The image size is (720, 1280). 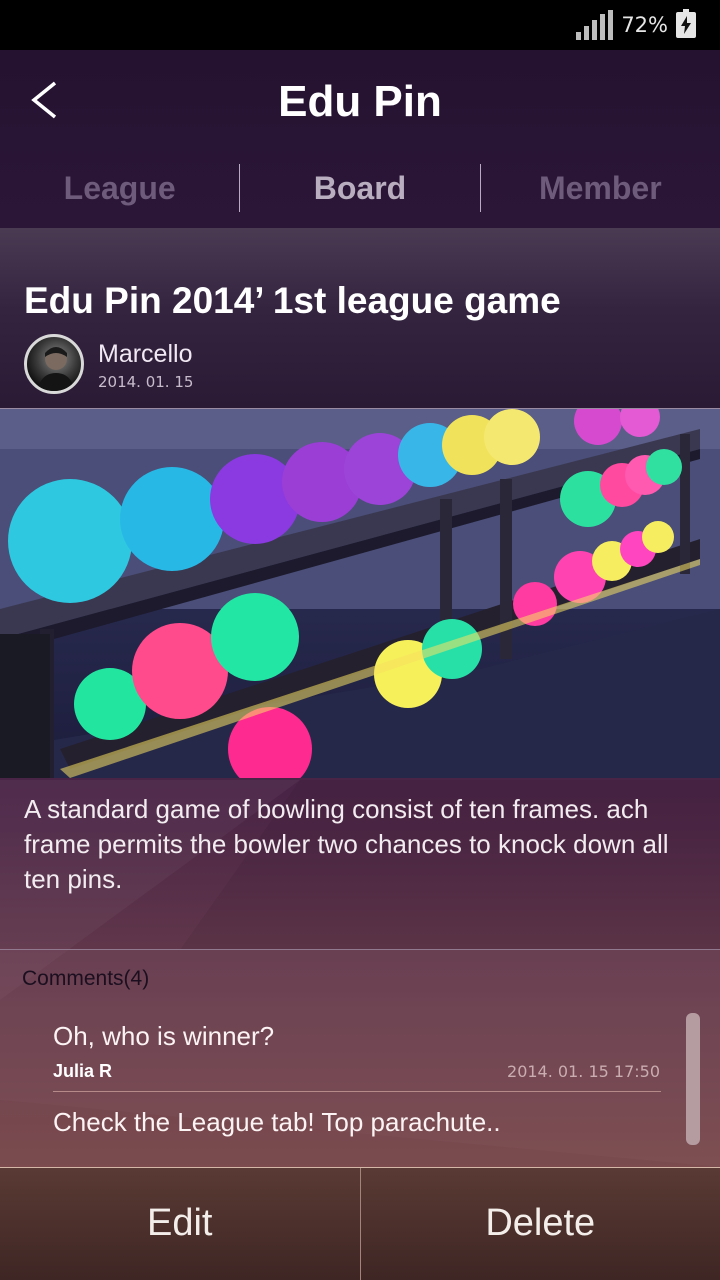 I want to click on signal-icon, so click(x=595, y=25).